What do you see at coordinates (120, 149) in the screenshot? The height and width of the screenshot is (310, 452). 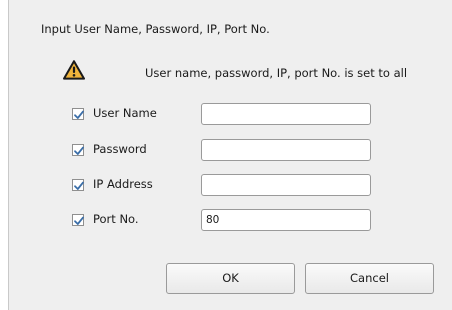 I see `password-label: Password` at bounding box center [120, 149].